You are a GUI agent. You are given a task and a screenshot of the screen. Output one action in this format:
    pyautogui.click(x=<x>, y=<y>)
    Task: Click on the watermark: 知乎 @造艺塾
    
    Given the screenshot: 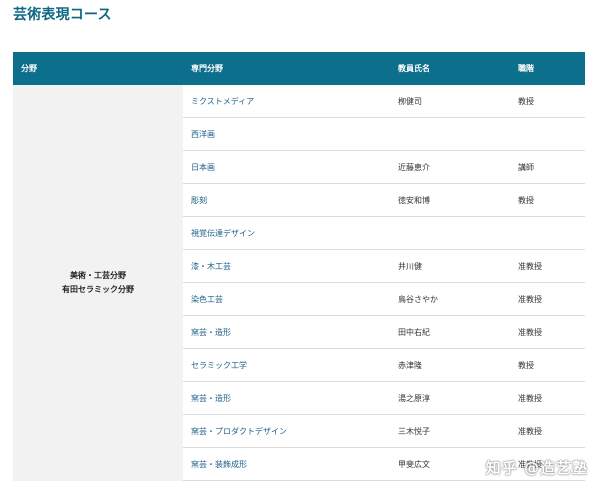 What is the action you would take?
    pyautogui.click(x=536, y=468)
    